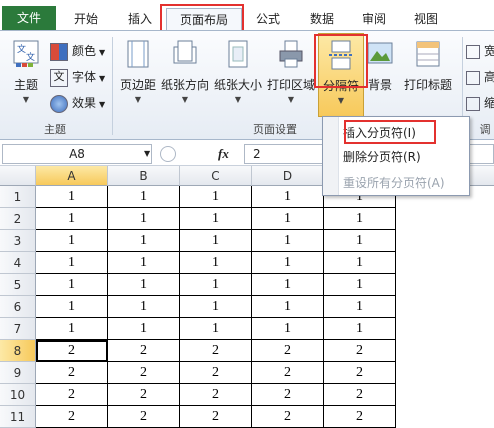  I want to click on tab-view: 视图, so click(426, 19).